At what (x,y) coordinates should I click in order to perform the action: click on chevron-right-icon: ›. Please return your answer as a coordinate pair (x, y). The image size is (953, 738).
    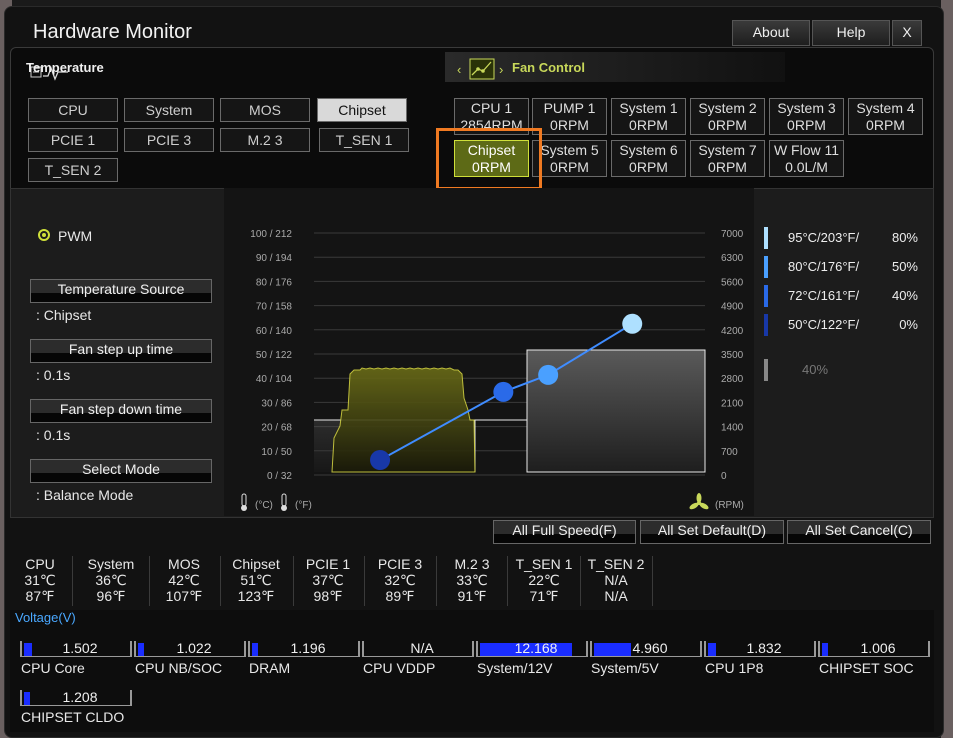
    Looking at the image, I should click on (501, 69).